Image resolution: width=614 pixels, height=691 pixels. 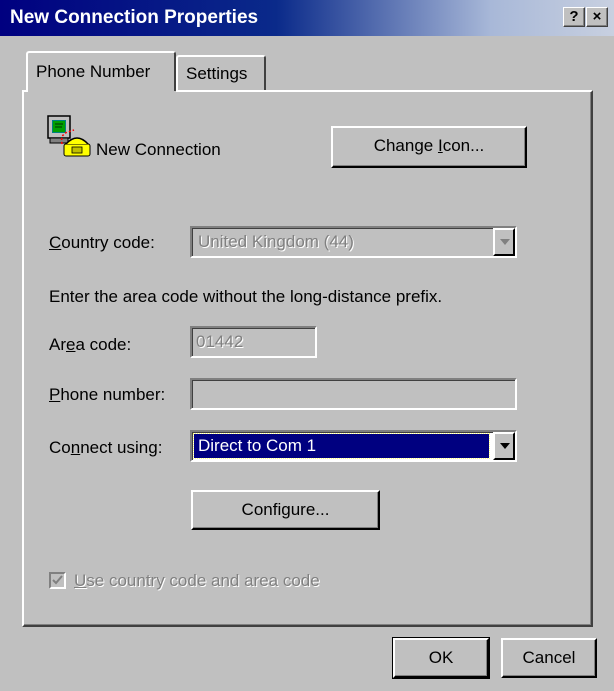 I want to click on tab-settings: Settings, so click(x=221, y=73).